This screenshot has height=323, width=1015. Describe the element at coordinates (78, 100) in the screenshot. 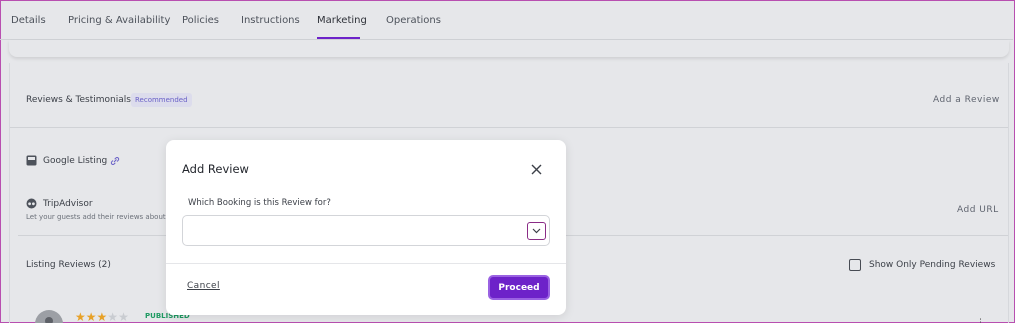

I see `reviews-section-title: Reviews & Testimonials` at that location.